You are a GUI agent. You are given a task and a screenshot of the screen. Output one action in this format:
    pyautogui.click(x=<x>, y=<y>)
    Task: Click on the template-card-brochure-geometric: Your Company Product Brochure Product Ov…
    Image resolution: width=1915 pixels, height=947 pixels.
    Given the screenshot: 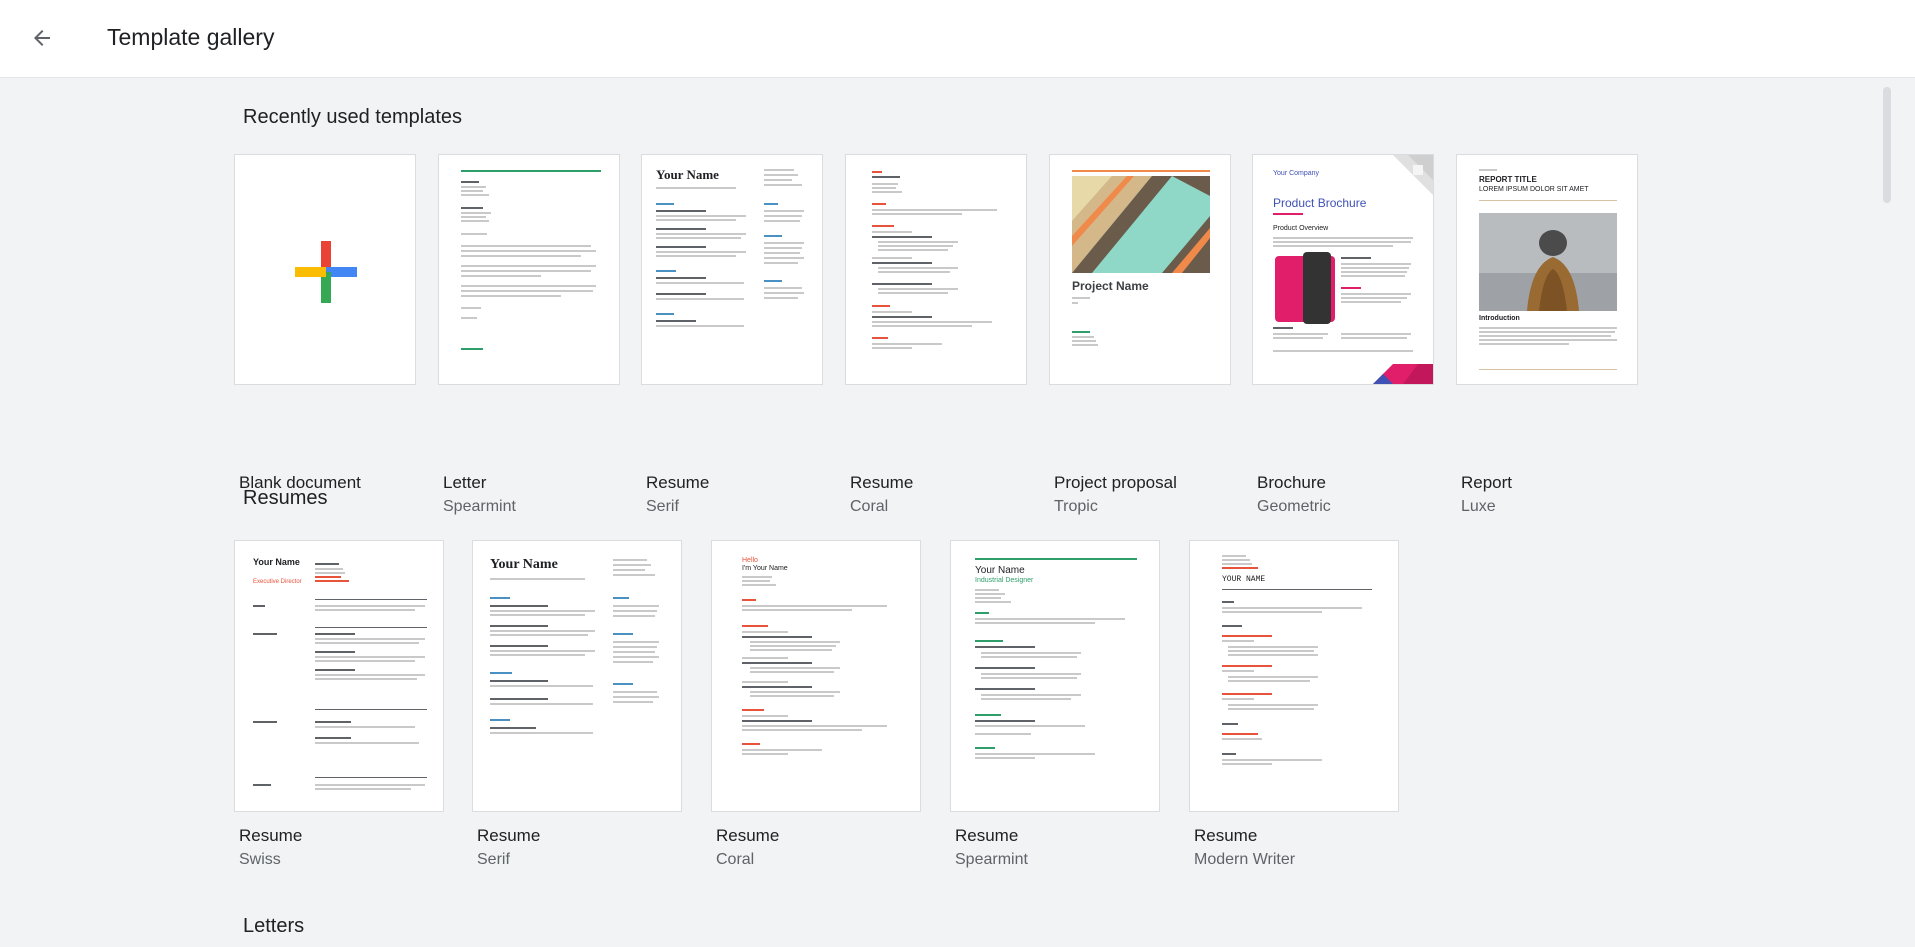 What is the action you would take?
    pyautogui.click(x=1343, y=334)
    